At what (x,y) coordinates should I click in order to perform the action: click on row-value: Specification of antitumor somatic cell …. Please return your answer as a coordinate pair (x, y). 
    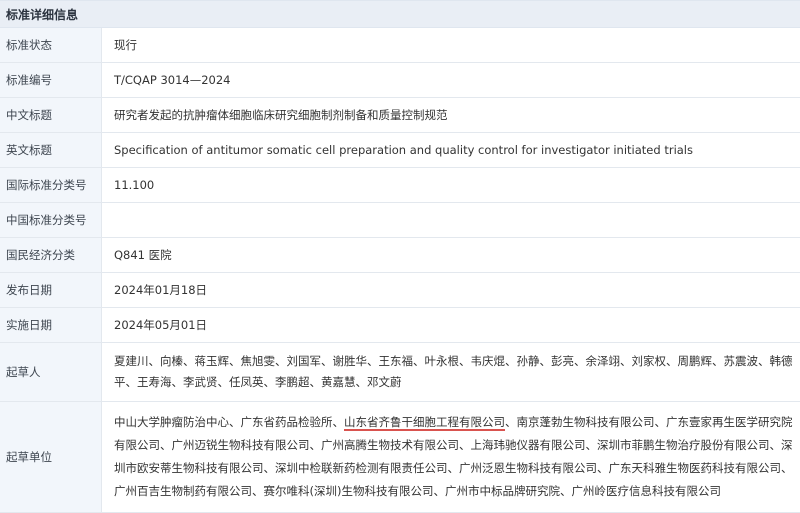
    Looking at the image, I should click on (403, 150).